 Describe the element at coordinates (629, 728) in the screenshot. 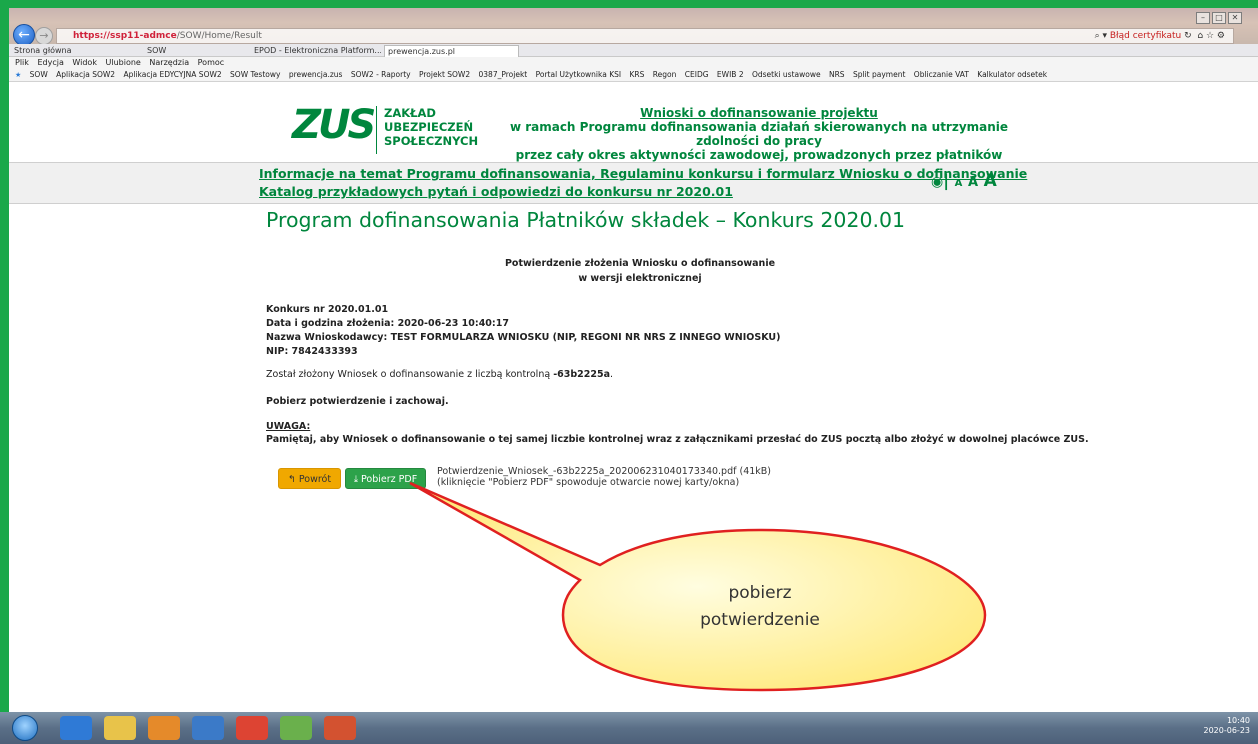

I see `windows-taskbar` at that location.